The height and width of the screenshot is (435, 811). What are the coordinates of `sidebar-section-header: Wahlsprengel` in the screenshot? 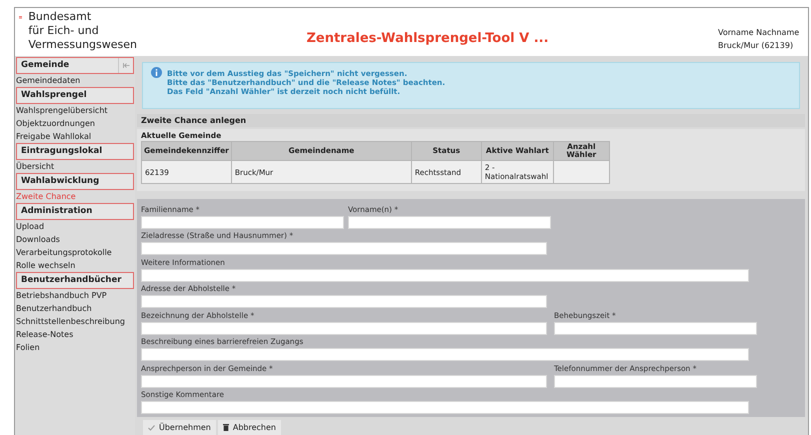 It's located at (75, 95).